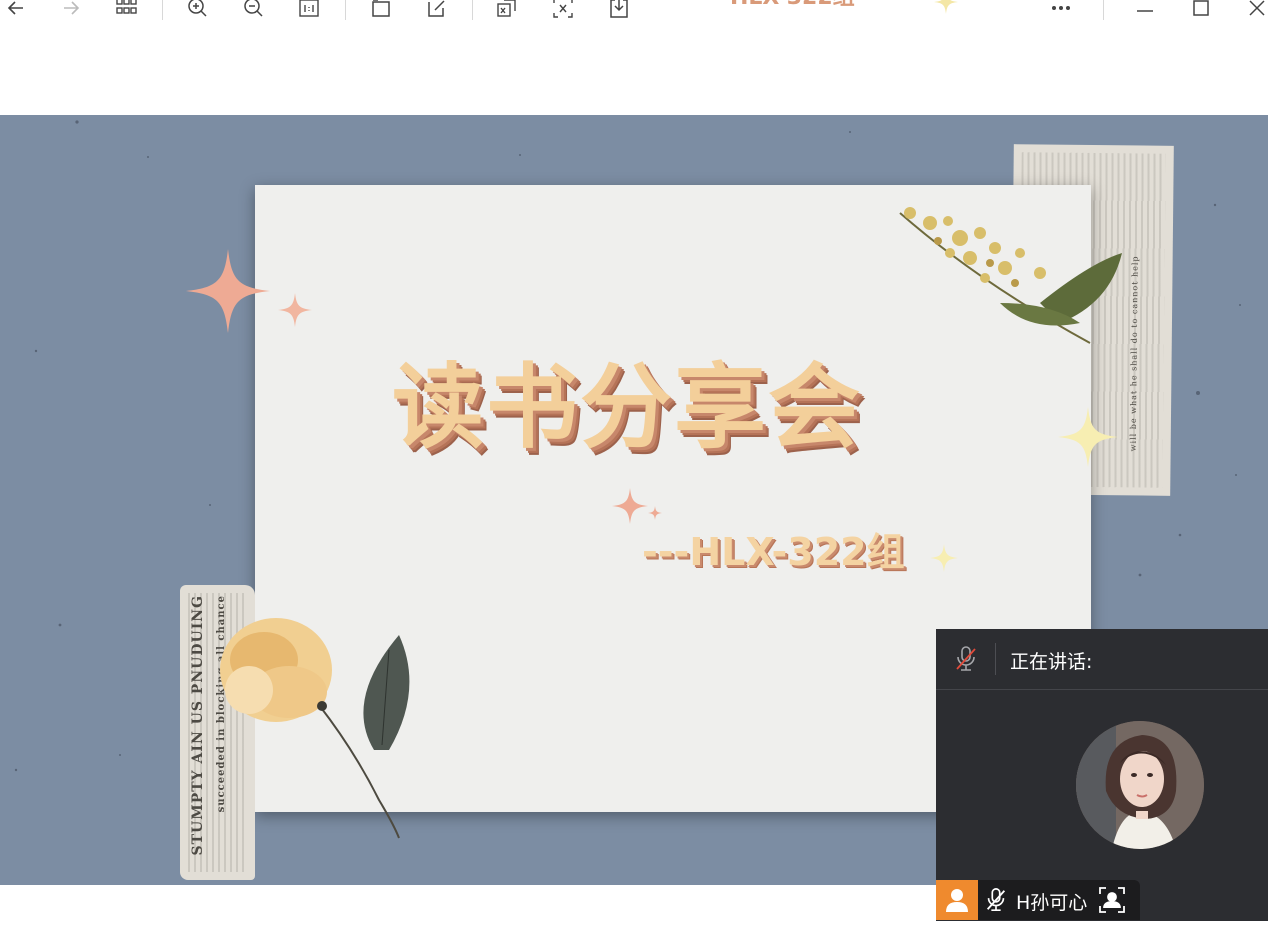 Image resolution: width=1268 pixels, height=936 pixels. What do you see at coordinates (1061, 10) in the screenshot?
I see `more-icon` at bounding box center [1061, 10].